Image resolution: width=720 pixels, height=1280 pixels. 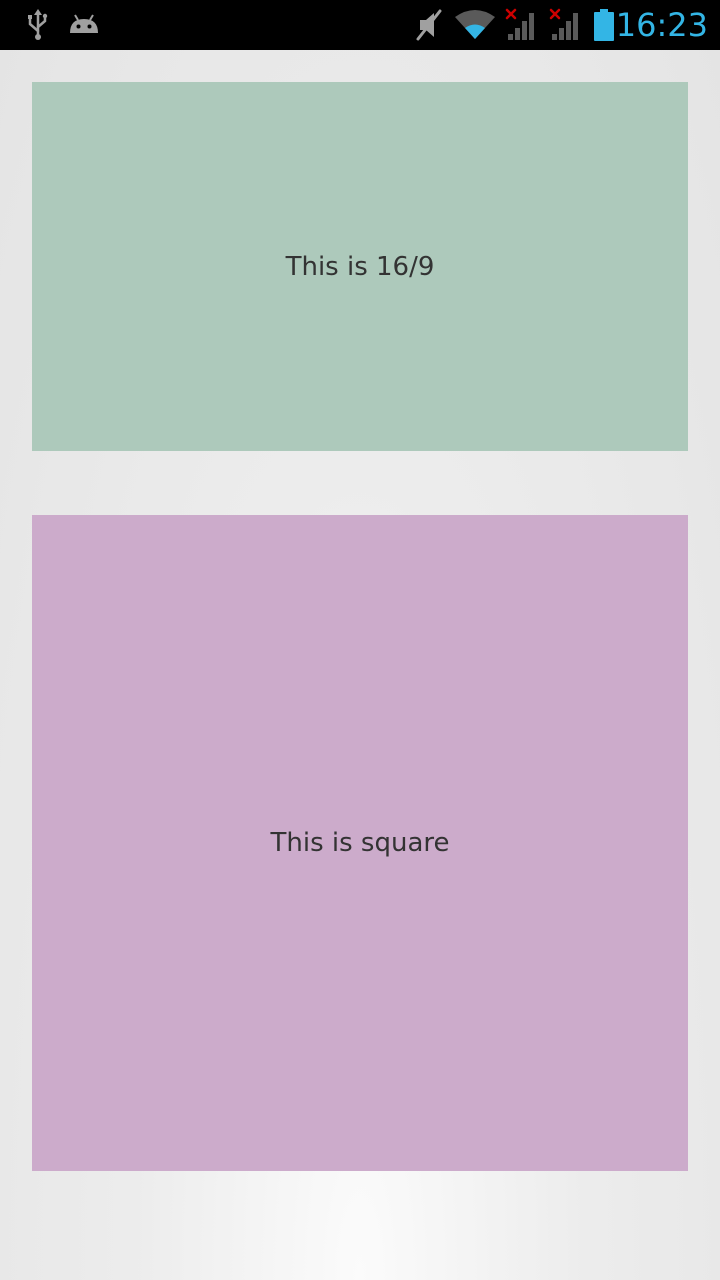 What do you see at coordinates (84, 25) in the screenshot?
I see `android-debug-icon` at bounding box center [84, 25].